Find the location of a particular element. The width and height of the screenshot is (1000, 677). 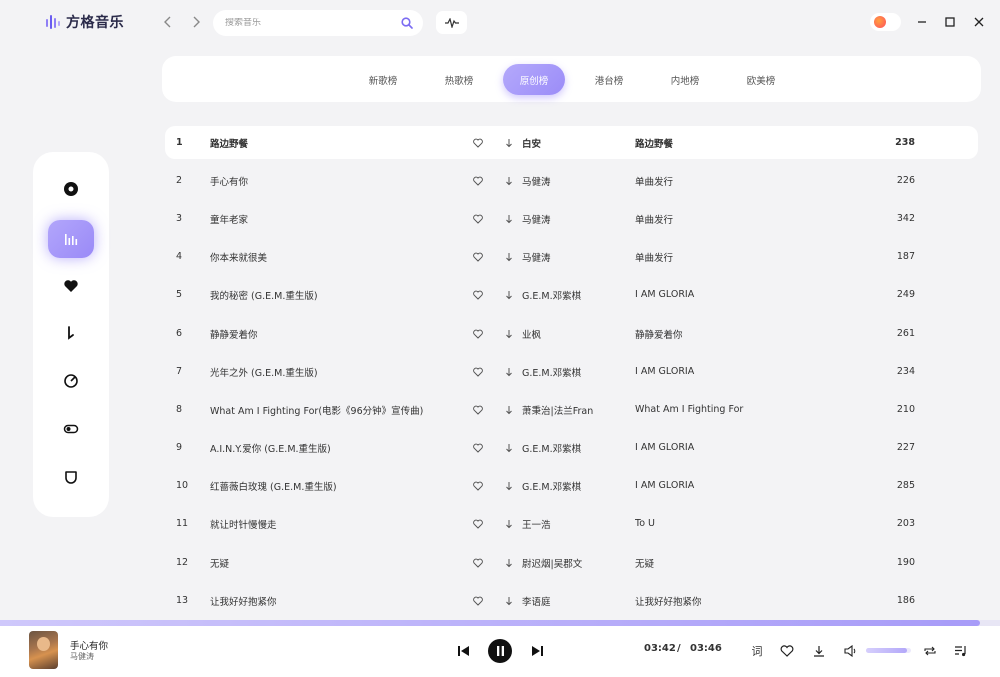

minimize-button is located at coordinates (922, 22).